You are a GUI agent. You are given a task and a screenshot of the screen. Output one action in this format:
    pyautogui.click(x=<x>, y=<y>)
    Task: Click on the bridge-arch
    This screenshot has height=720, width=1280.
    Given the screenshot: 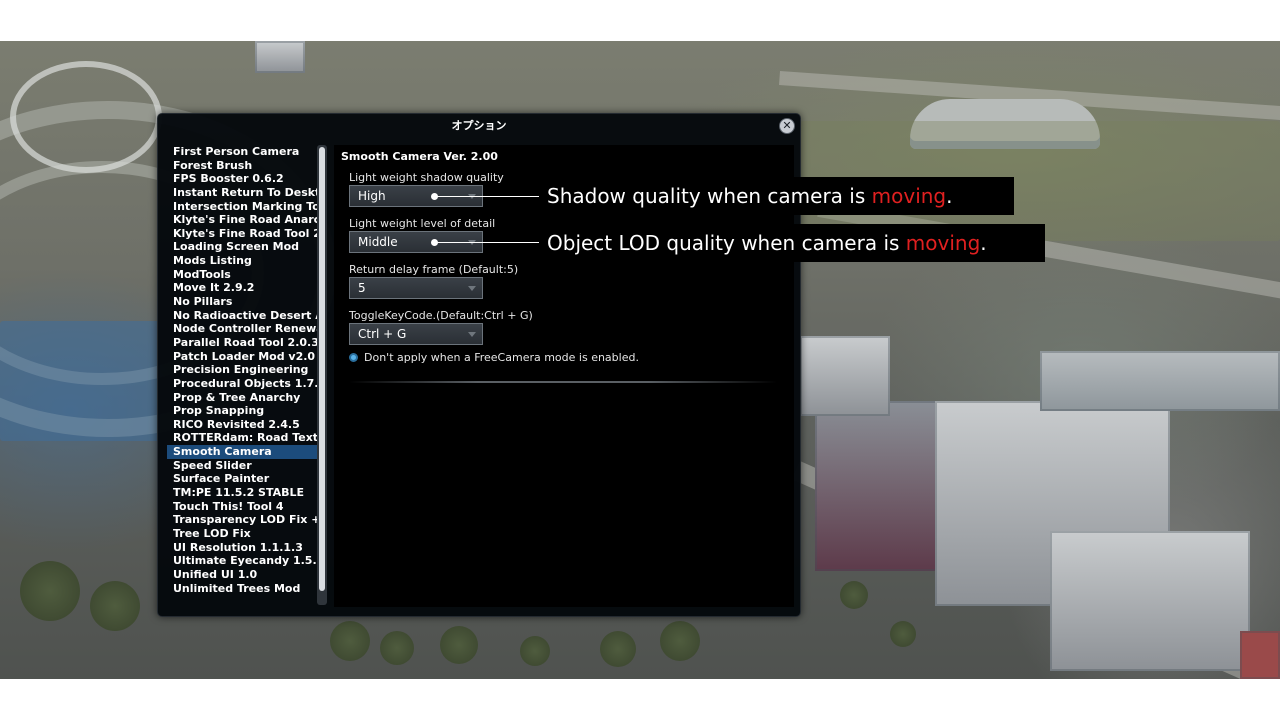 What is the action you would take?
    pyautogui.click(x=86, y=117)
    